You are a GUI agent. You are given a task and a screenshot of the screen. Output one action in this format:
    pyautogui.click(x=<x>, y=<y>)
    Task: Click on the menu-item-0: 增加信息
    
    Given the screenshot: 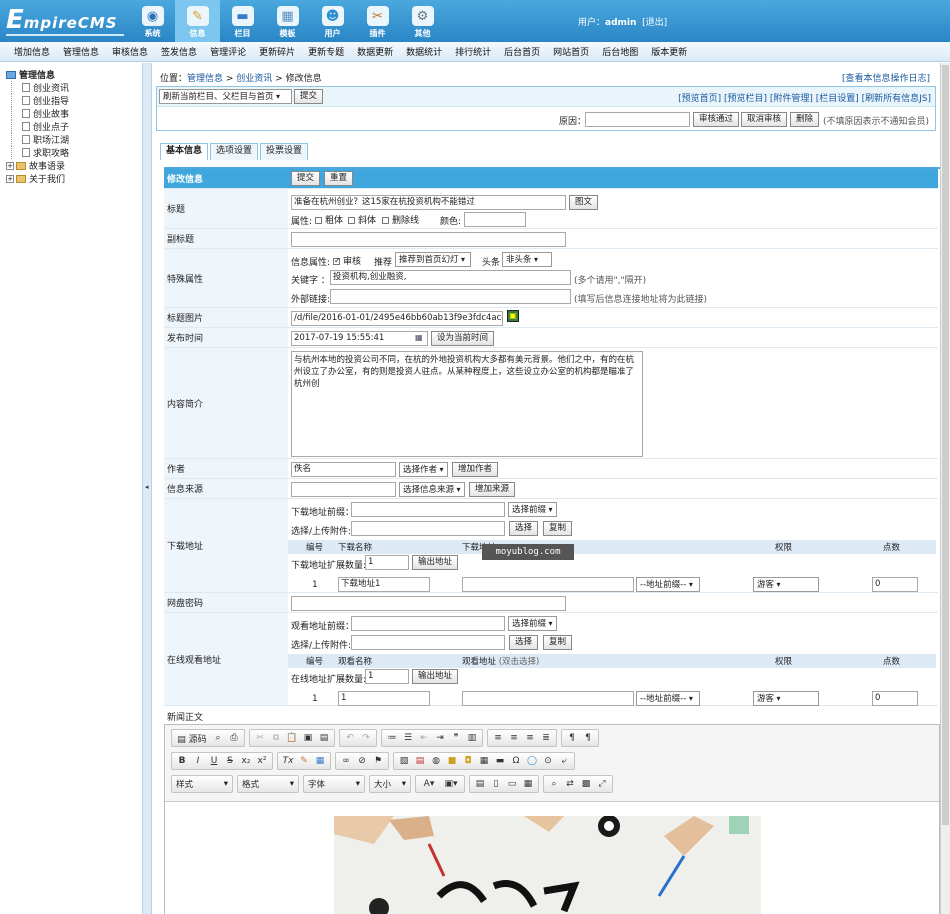 What is the action you would take?
    pyautogui.click(x=32, y=51)
    